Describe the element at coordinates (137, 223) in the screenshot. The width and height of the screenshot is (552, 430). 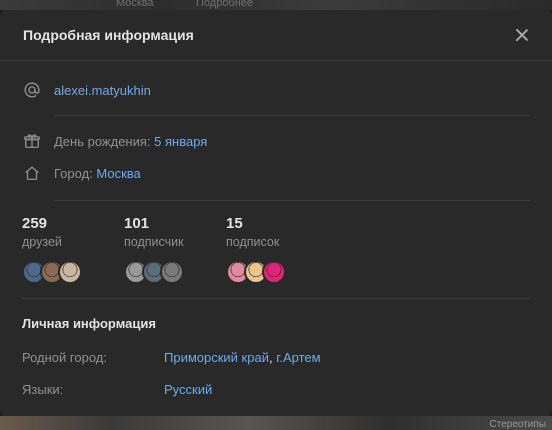
I see `followers-count: 101` at that location.